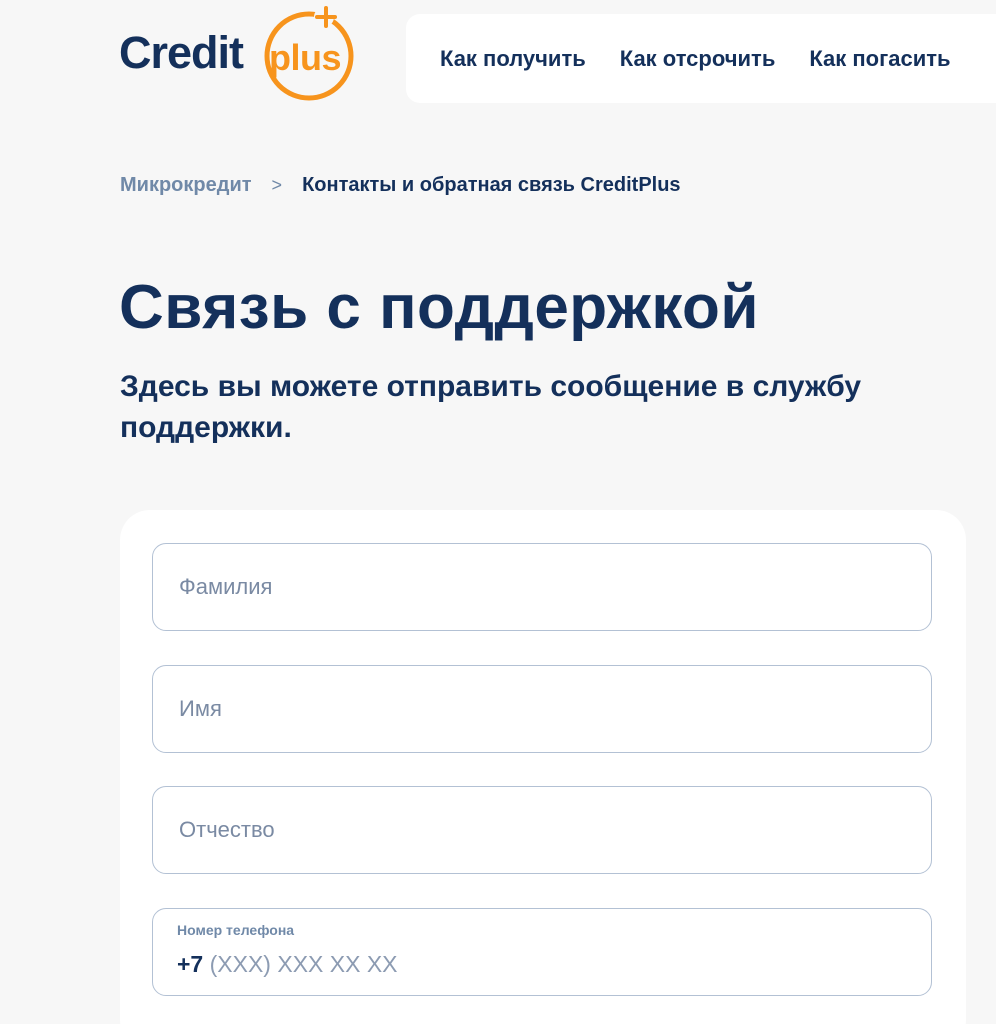 The width and height of the screenshot is (996, 1024). What do you see at coordinates (277, 185) in the screenshot?
I see `chevron-right-icon: >` at bounding box center [277, 185].